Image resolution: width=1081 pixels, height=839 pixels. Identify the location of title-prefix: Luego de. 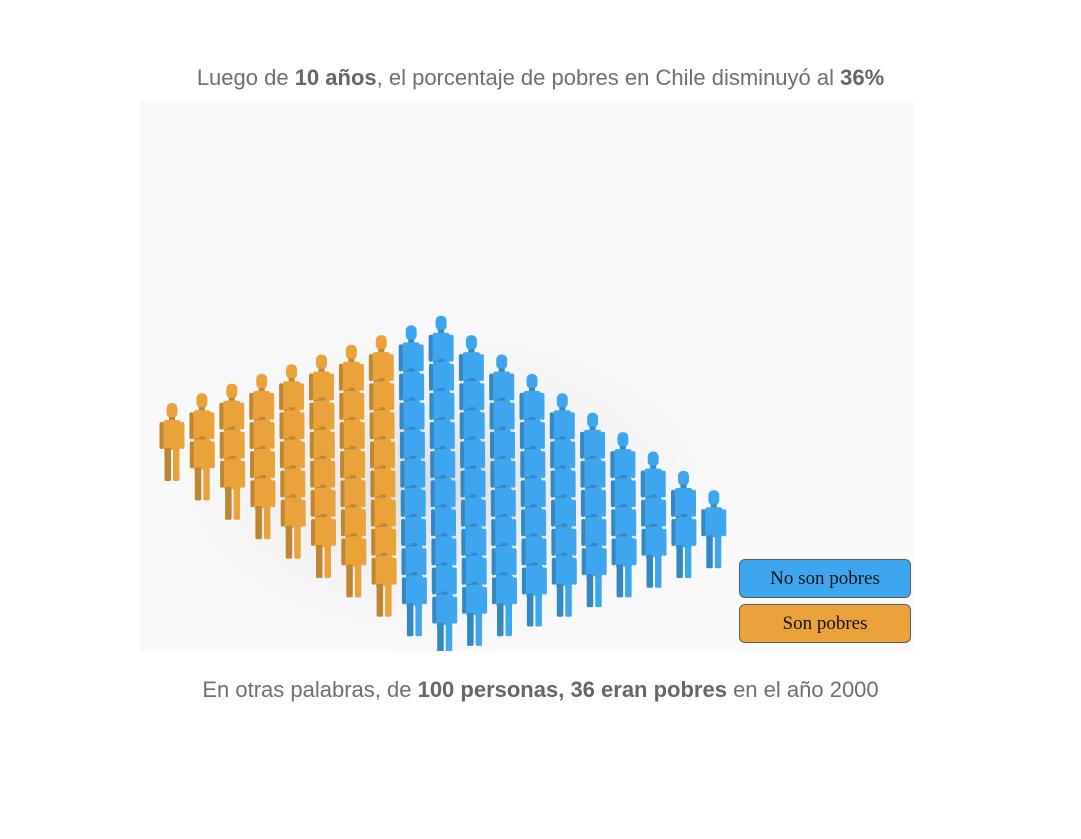
(245, 77).